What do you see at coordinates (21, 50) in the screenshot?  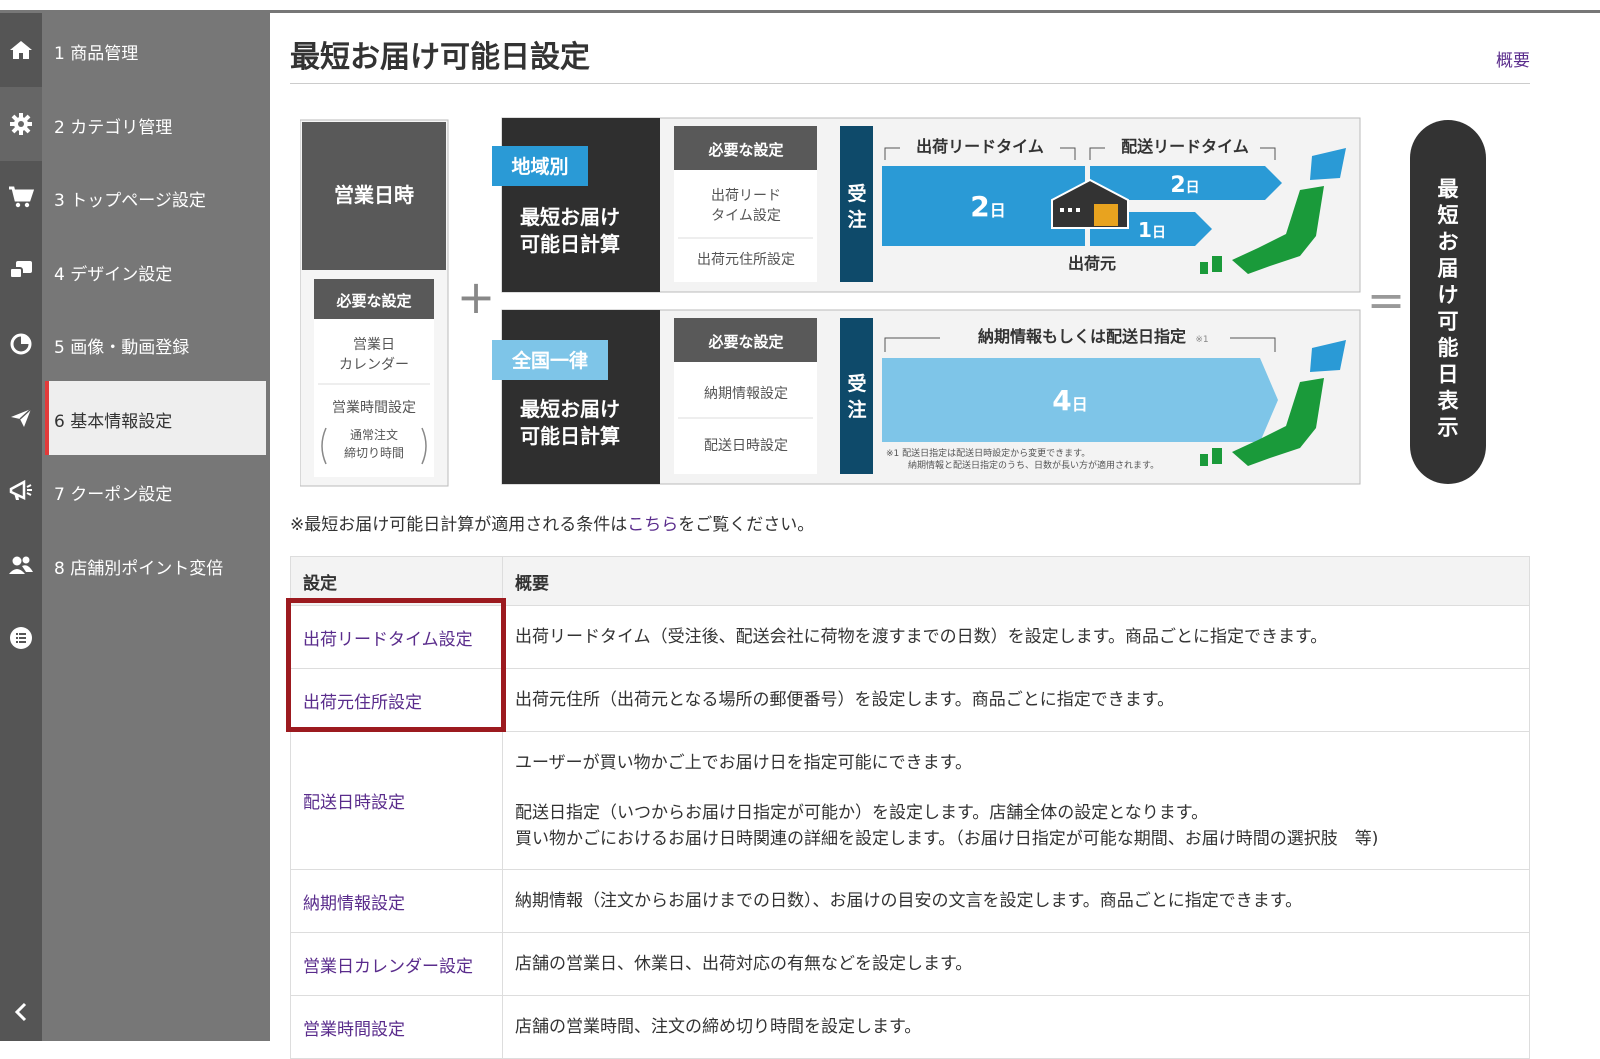 I see `home-icon` at bounding box center [21, 50].